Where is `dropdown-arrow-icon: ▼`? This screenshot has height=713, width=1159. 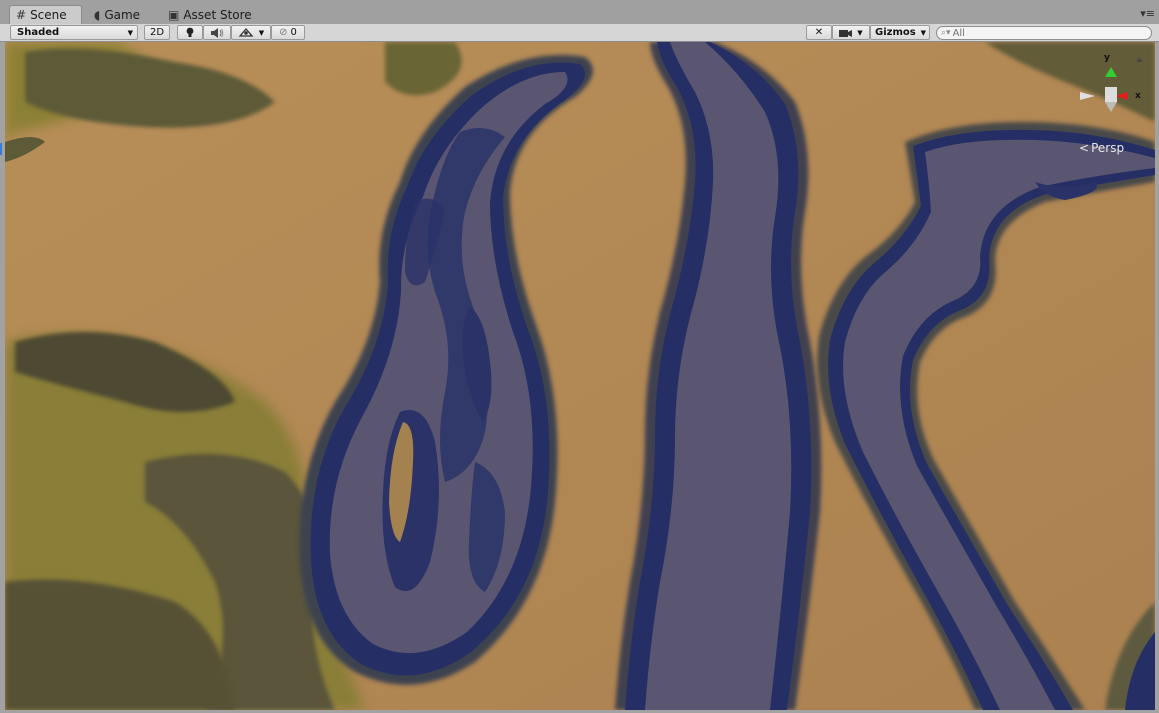
dropdown-arrow-icon: ▼ is located at coordinates (130, 32).